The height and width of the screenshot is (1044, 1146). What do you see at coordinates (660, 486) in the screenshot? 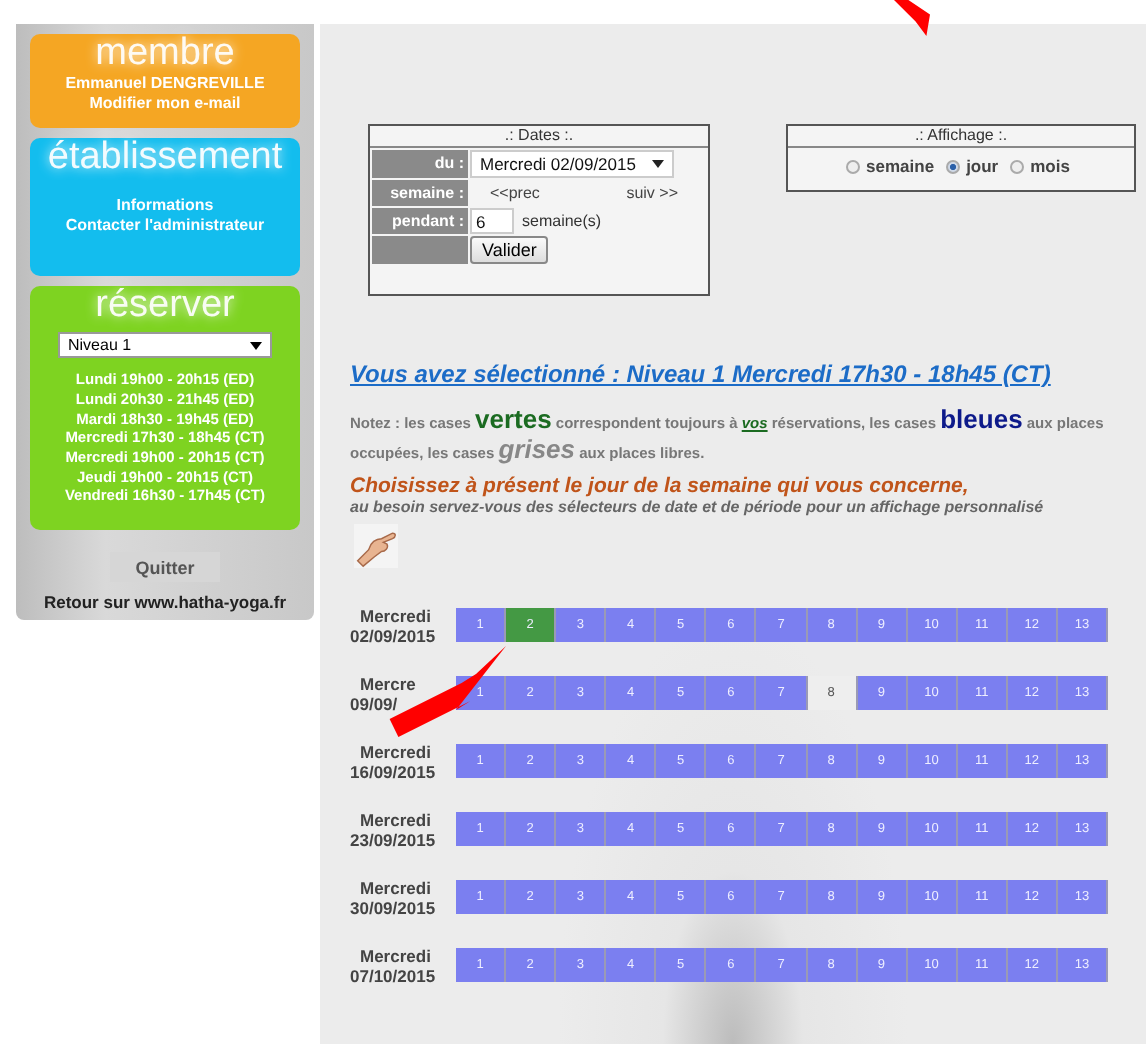
I see `instruction-text: Choisissez à présent le jour de la semaine qui vous concerne,` at bounding box center [660, 486].